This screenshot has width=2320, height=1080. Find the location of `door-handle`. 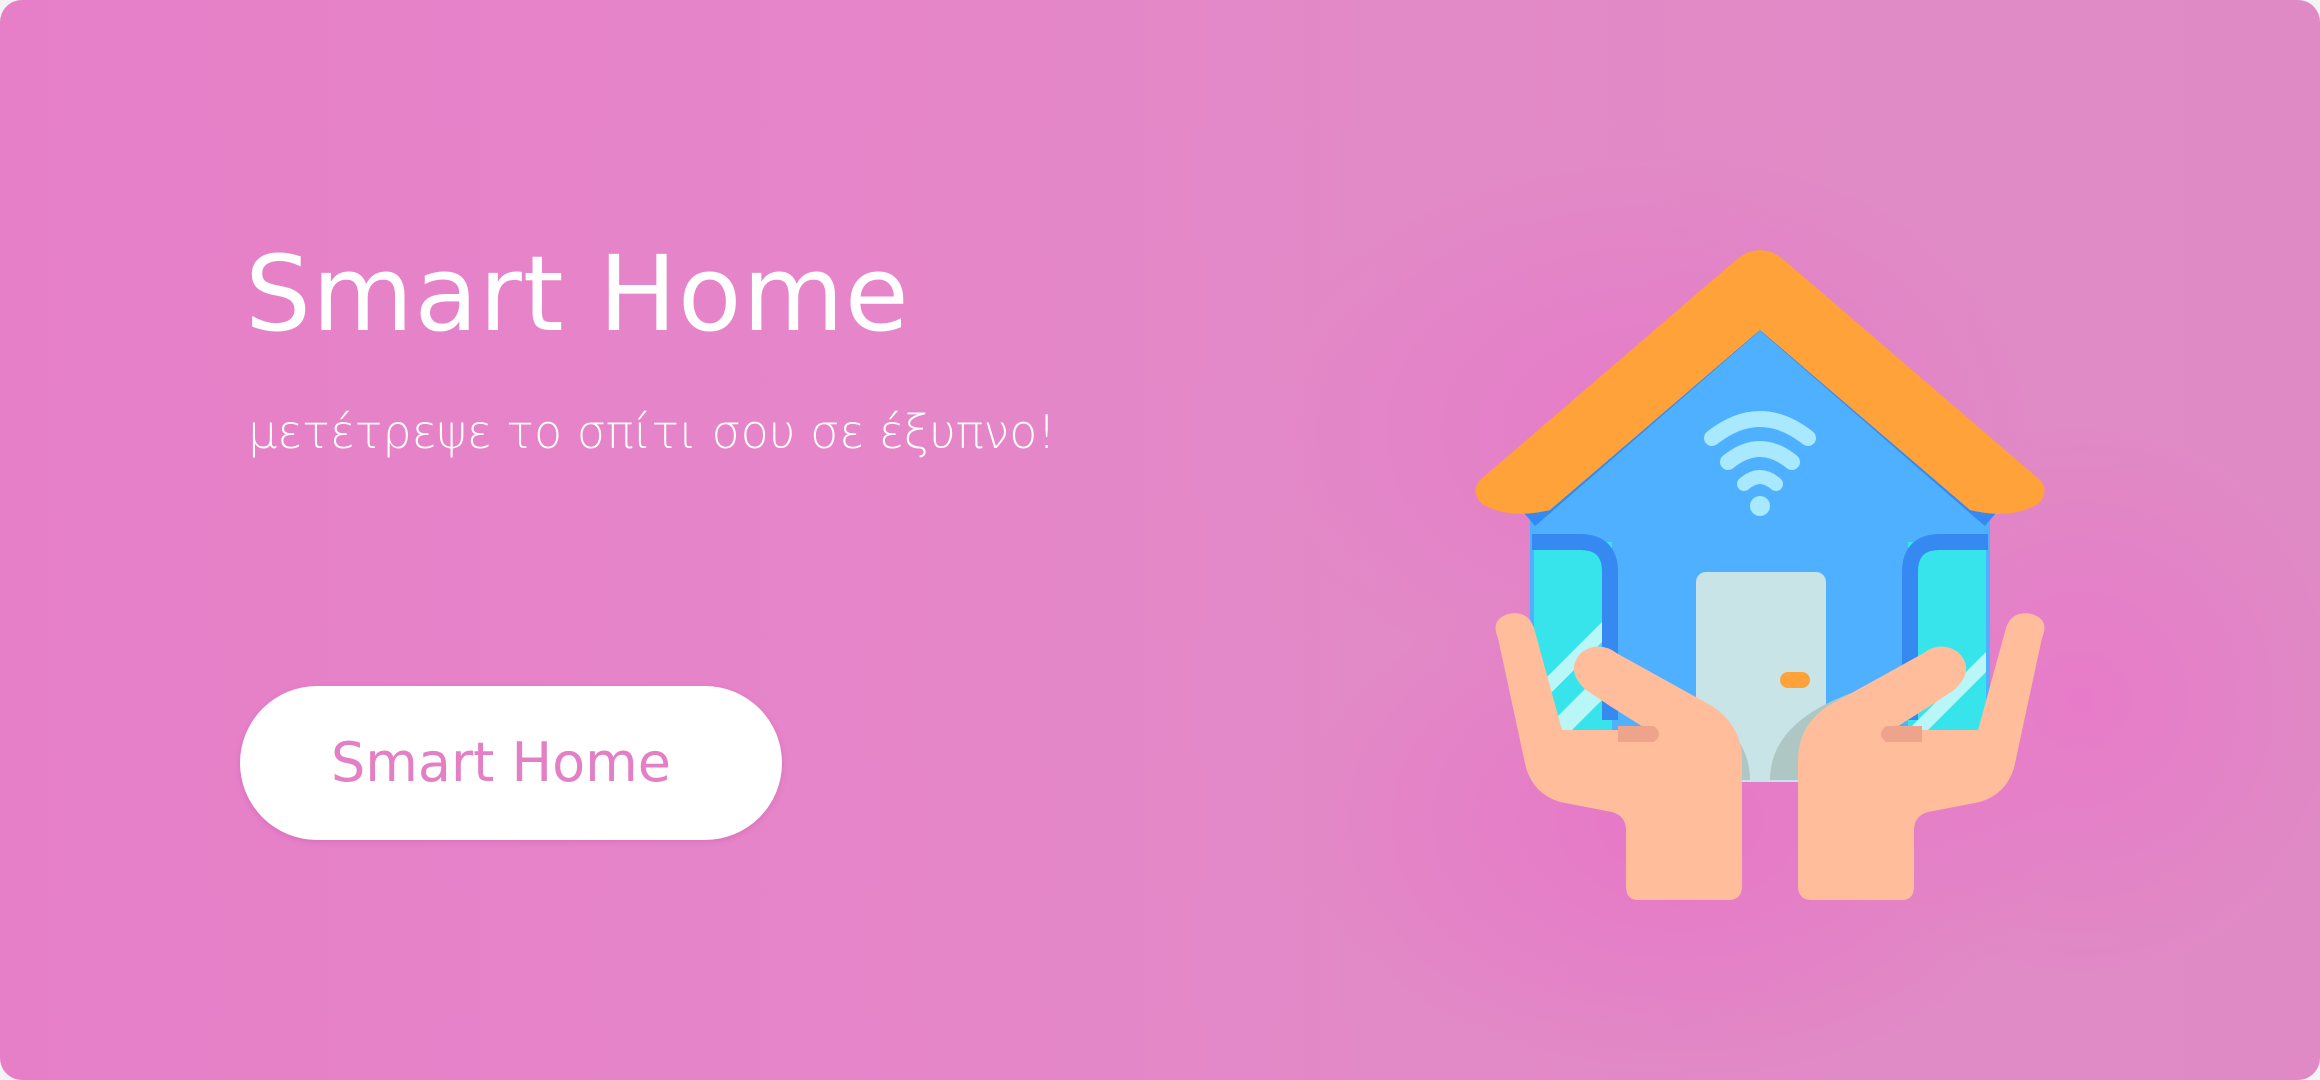

door-handle is located at coordinates (1795, 680).